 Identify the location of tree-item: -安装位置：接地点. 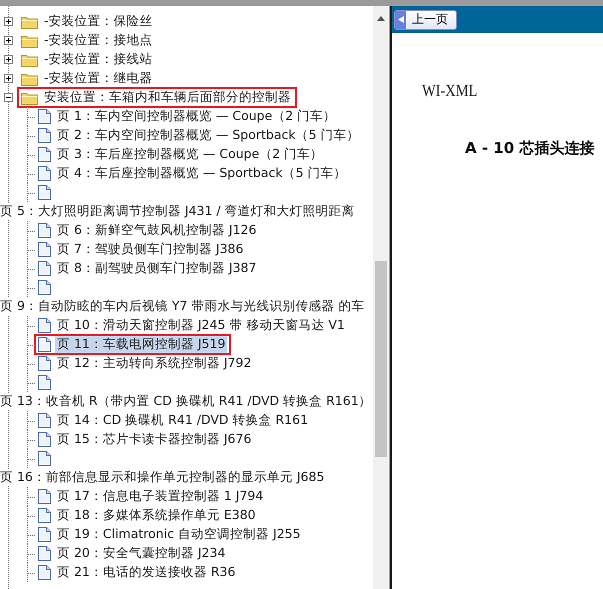
(98, 40).